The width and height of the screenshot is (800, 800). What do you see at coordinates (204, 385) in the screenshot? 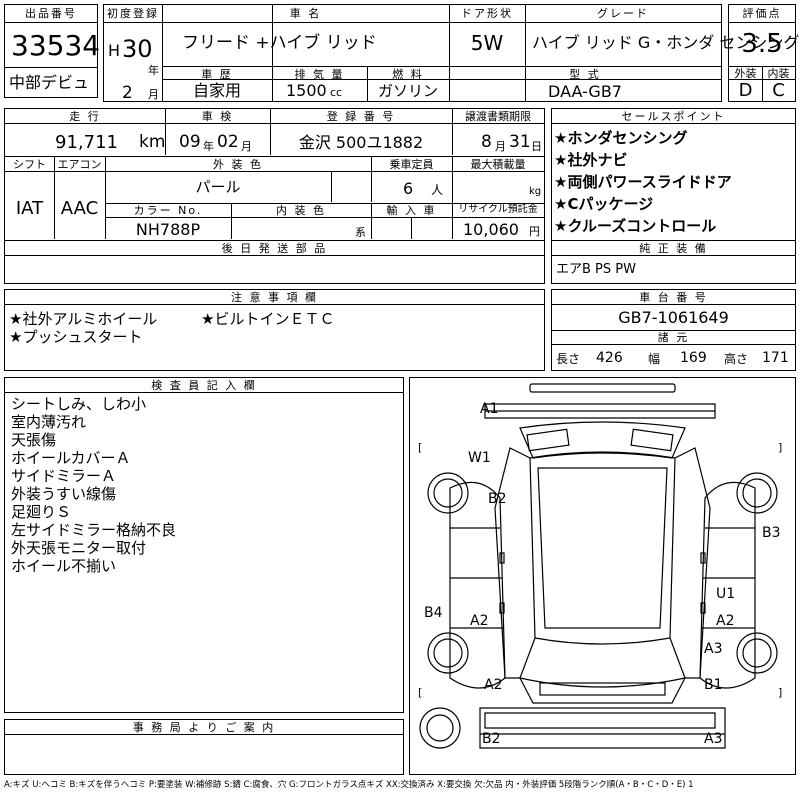
I see `inspector-label: 検 査 員 記 入 欄` at bounding box center [204, 385].